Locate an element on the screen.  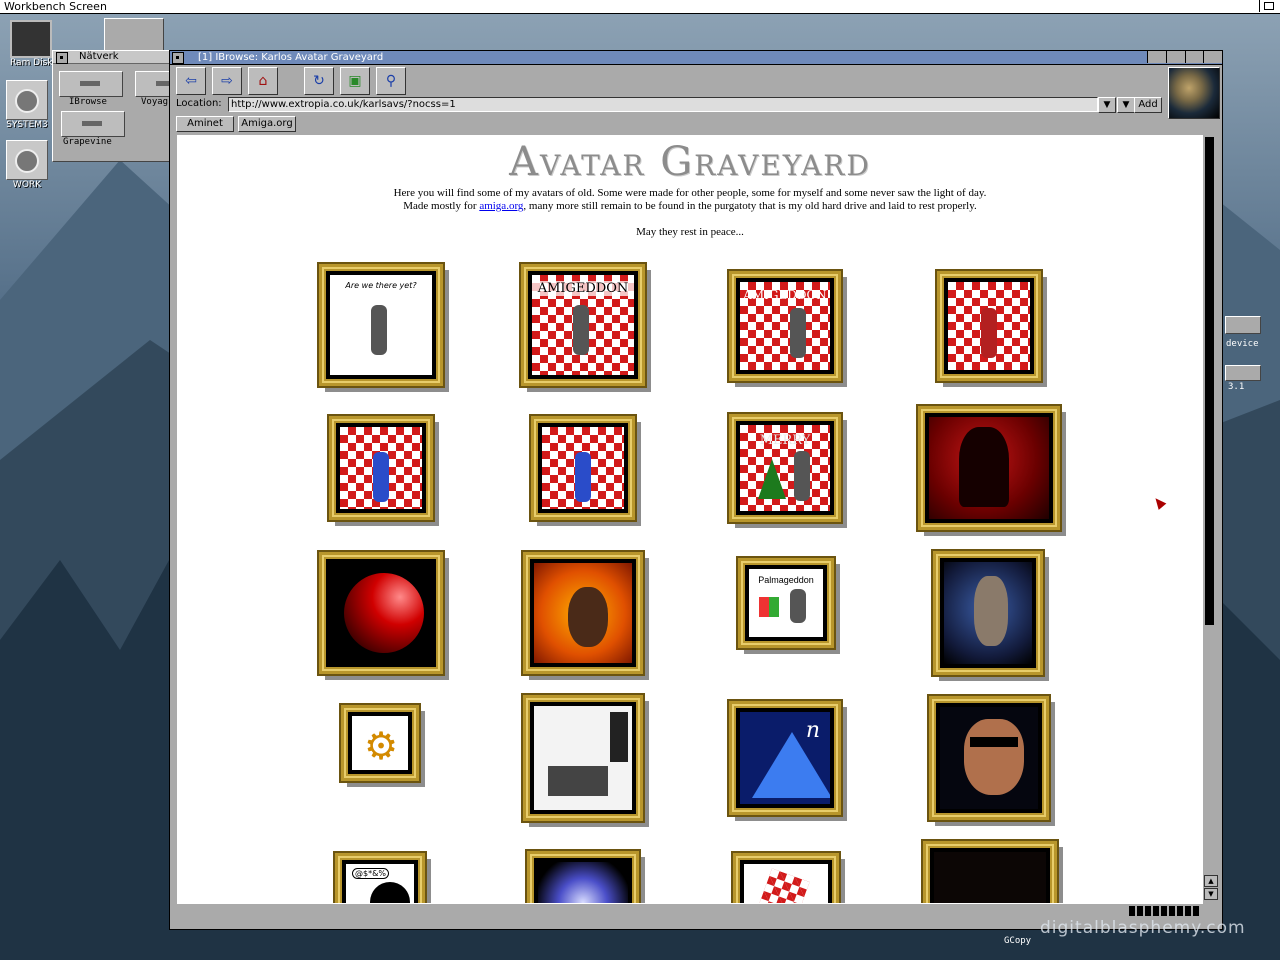
hotlist-button-aminet: Aminet is located at coordinates (205, 124).